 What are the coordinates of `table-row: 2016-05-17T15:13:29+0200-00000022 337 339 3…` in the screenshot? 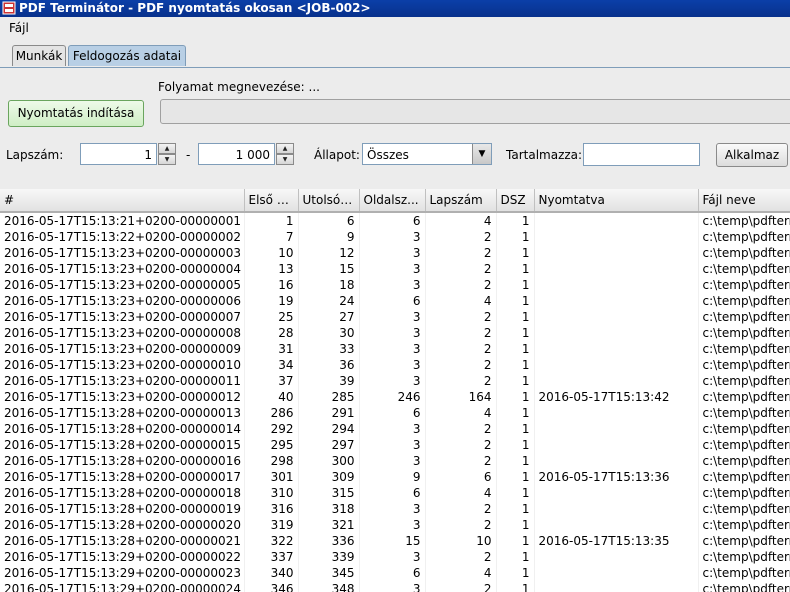 It's located at (395, 557).